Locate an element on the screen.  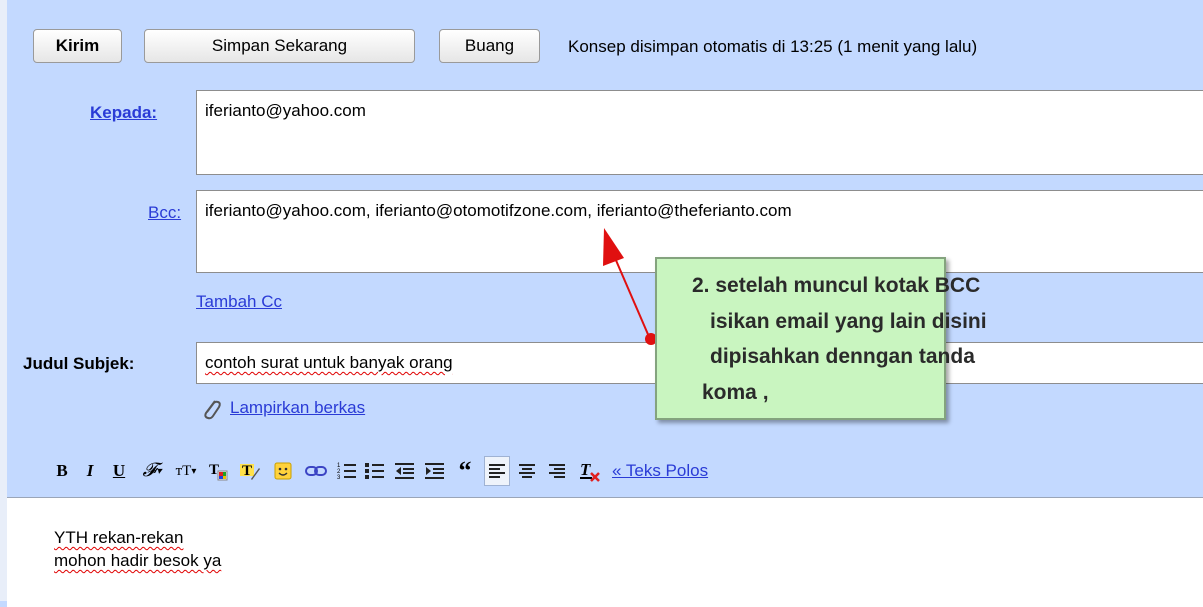
svg-text: 3 is located at coordinates (339, 478).